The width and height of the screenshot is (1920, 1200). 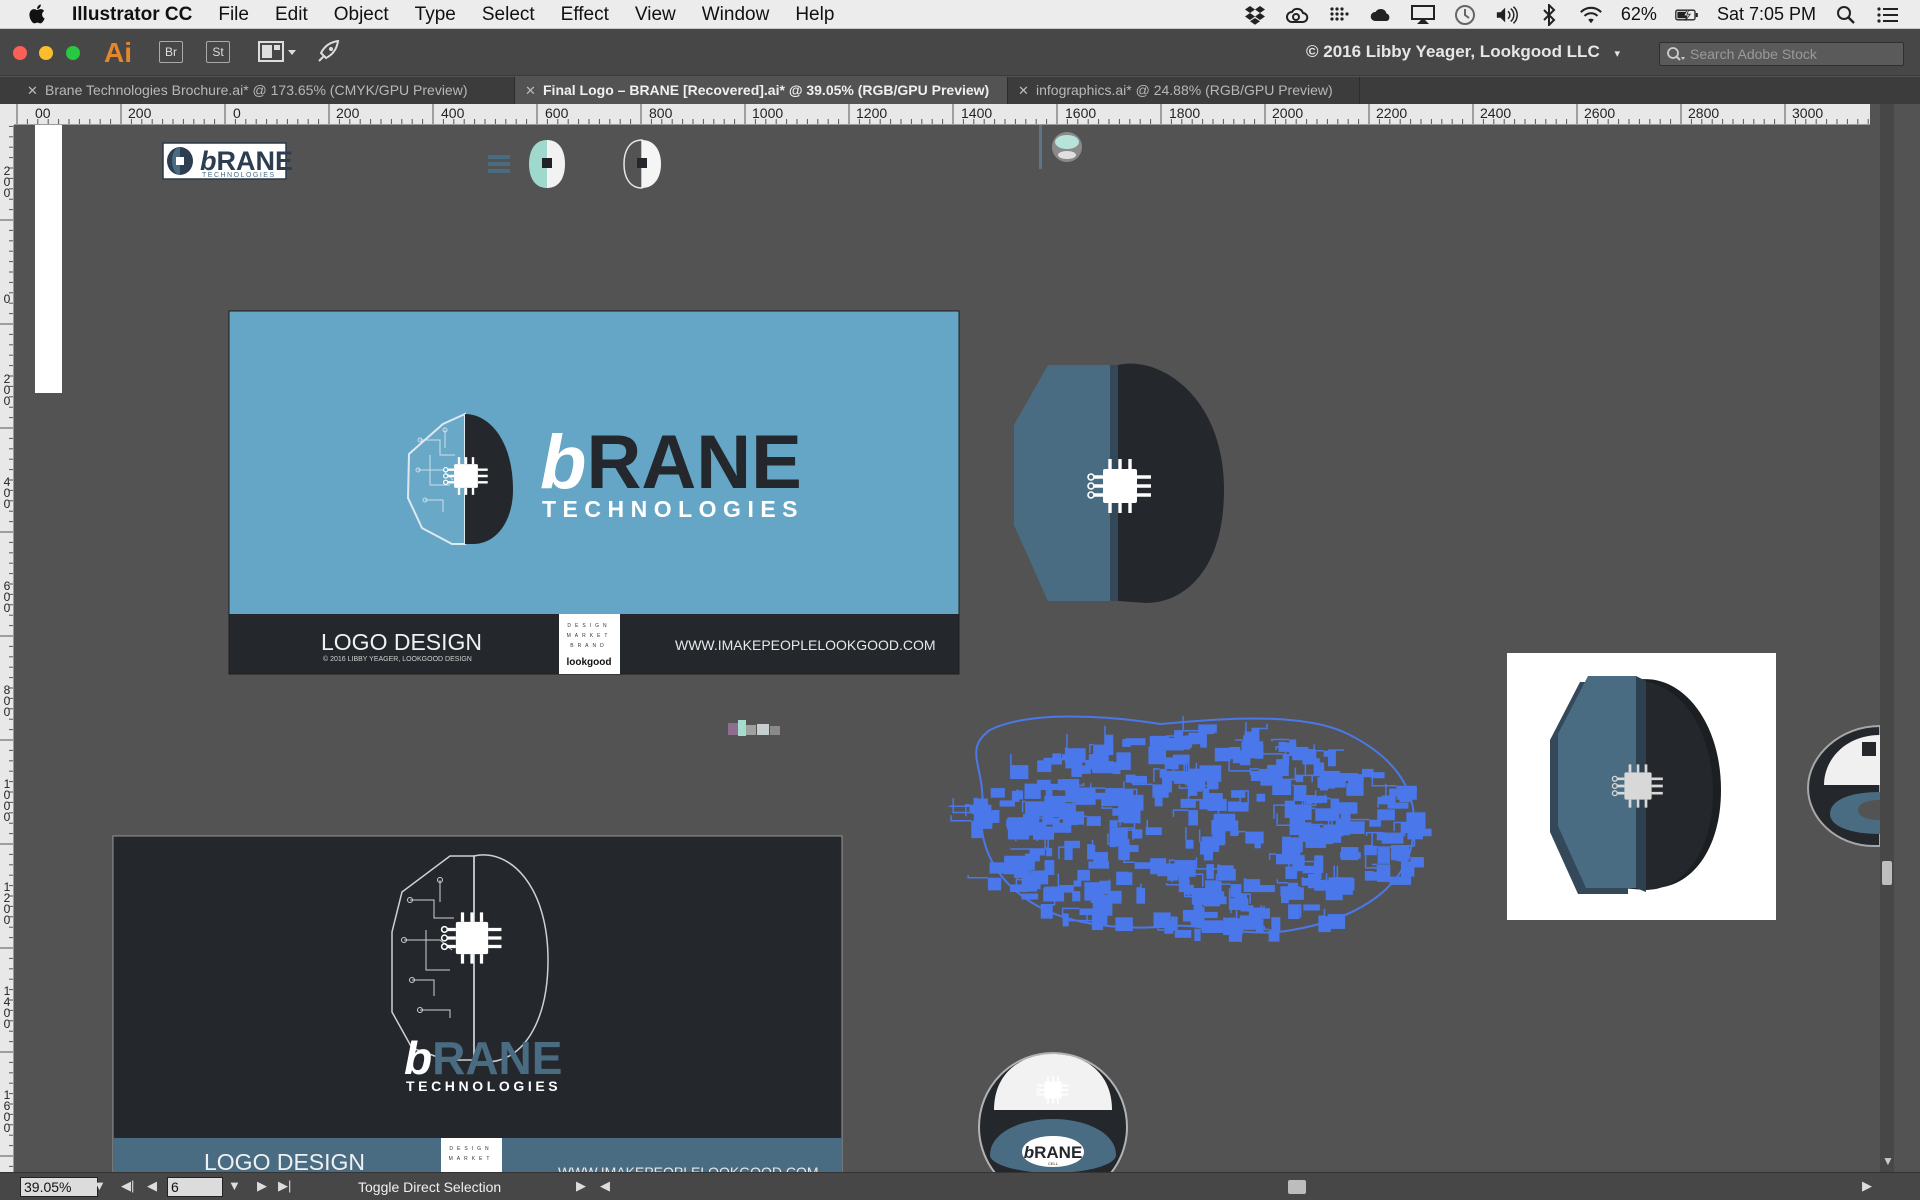 What do you see at coordinates (1641, 786) in the screenshot?
I see `3d-brain-artboard` at bounding box center [1641, 786].